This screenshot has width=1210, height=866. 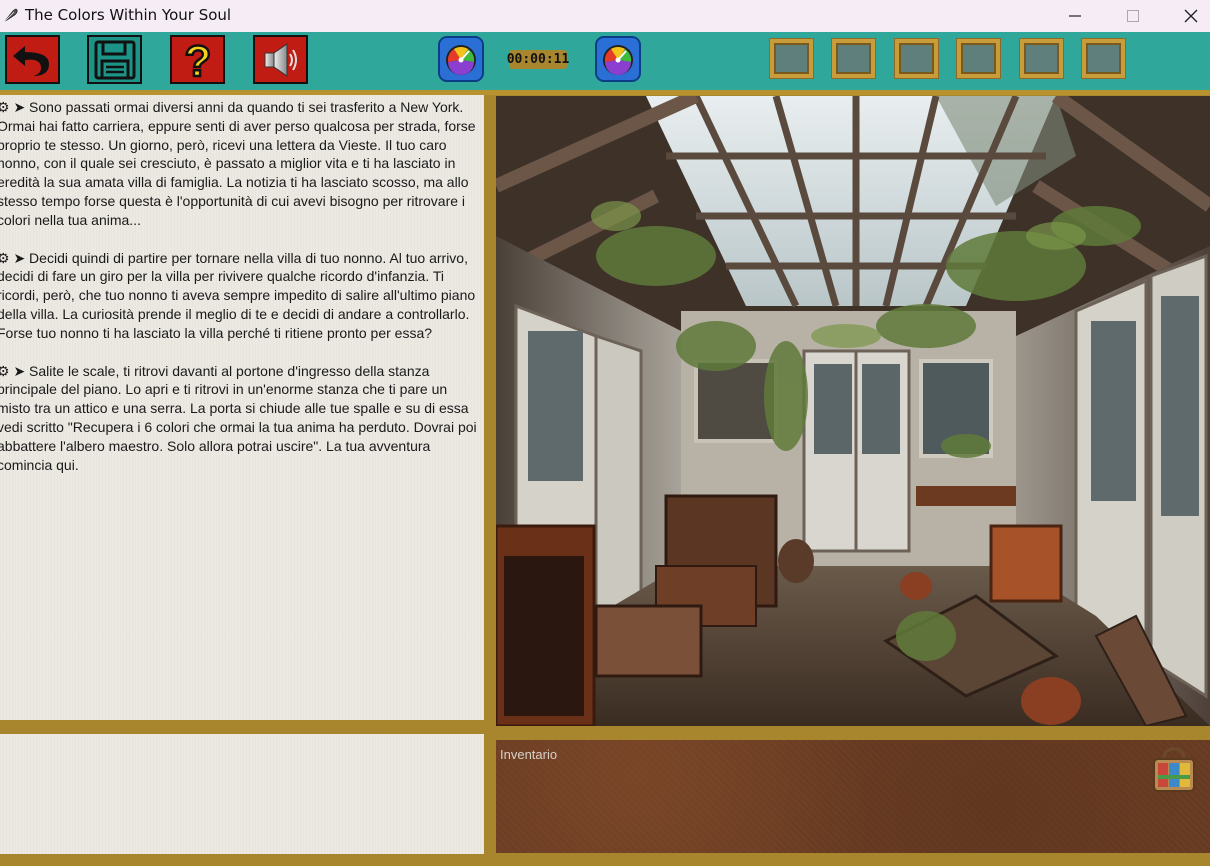 I want to click on frame-divider, so click(x=605, y=860).